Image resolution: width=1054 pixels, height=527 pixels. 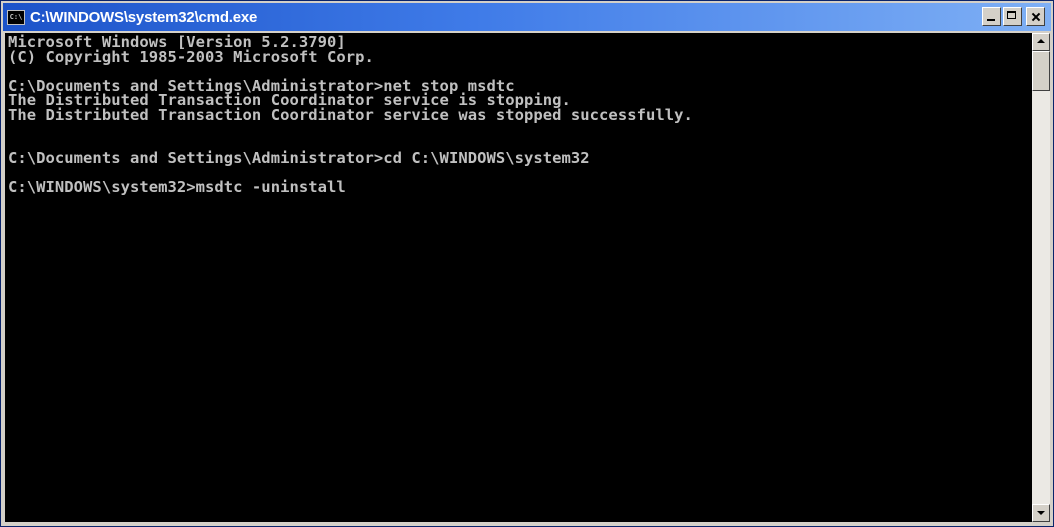 I want to click on caption-buttons, so click(x=1013, y=16).